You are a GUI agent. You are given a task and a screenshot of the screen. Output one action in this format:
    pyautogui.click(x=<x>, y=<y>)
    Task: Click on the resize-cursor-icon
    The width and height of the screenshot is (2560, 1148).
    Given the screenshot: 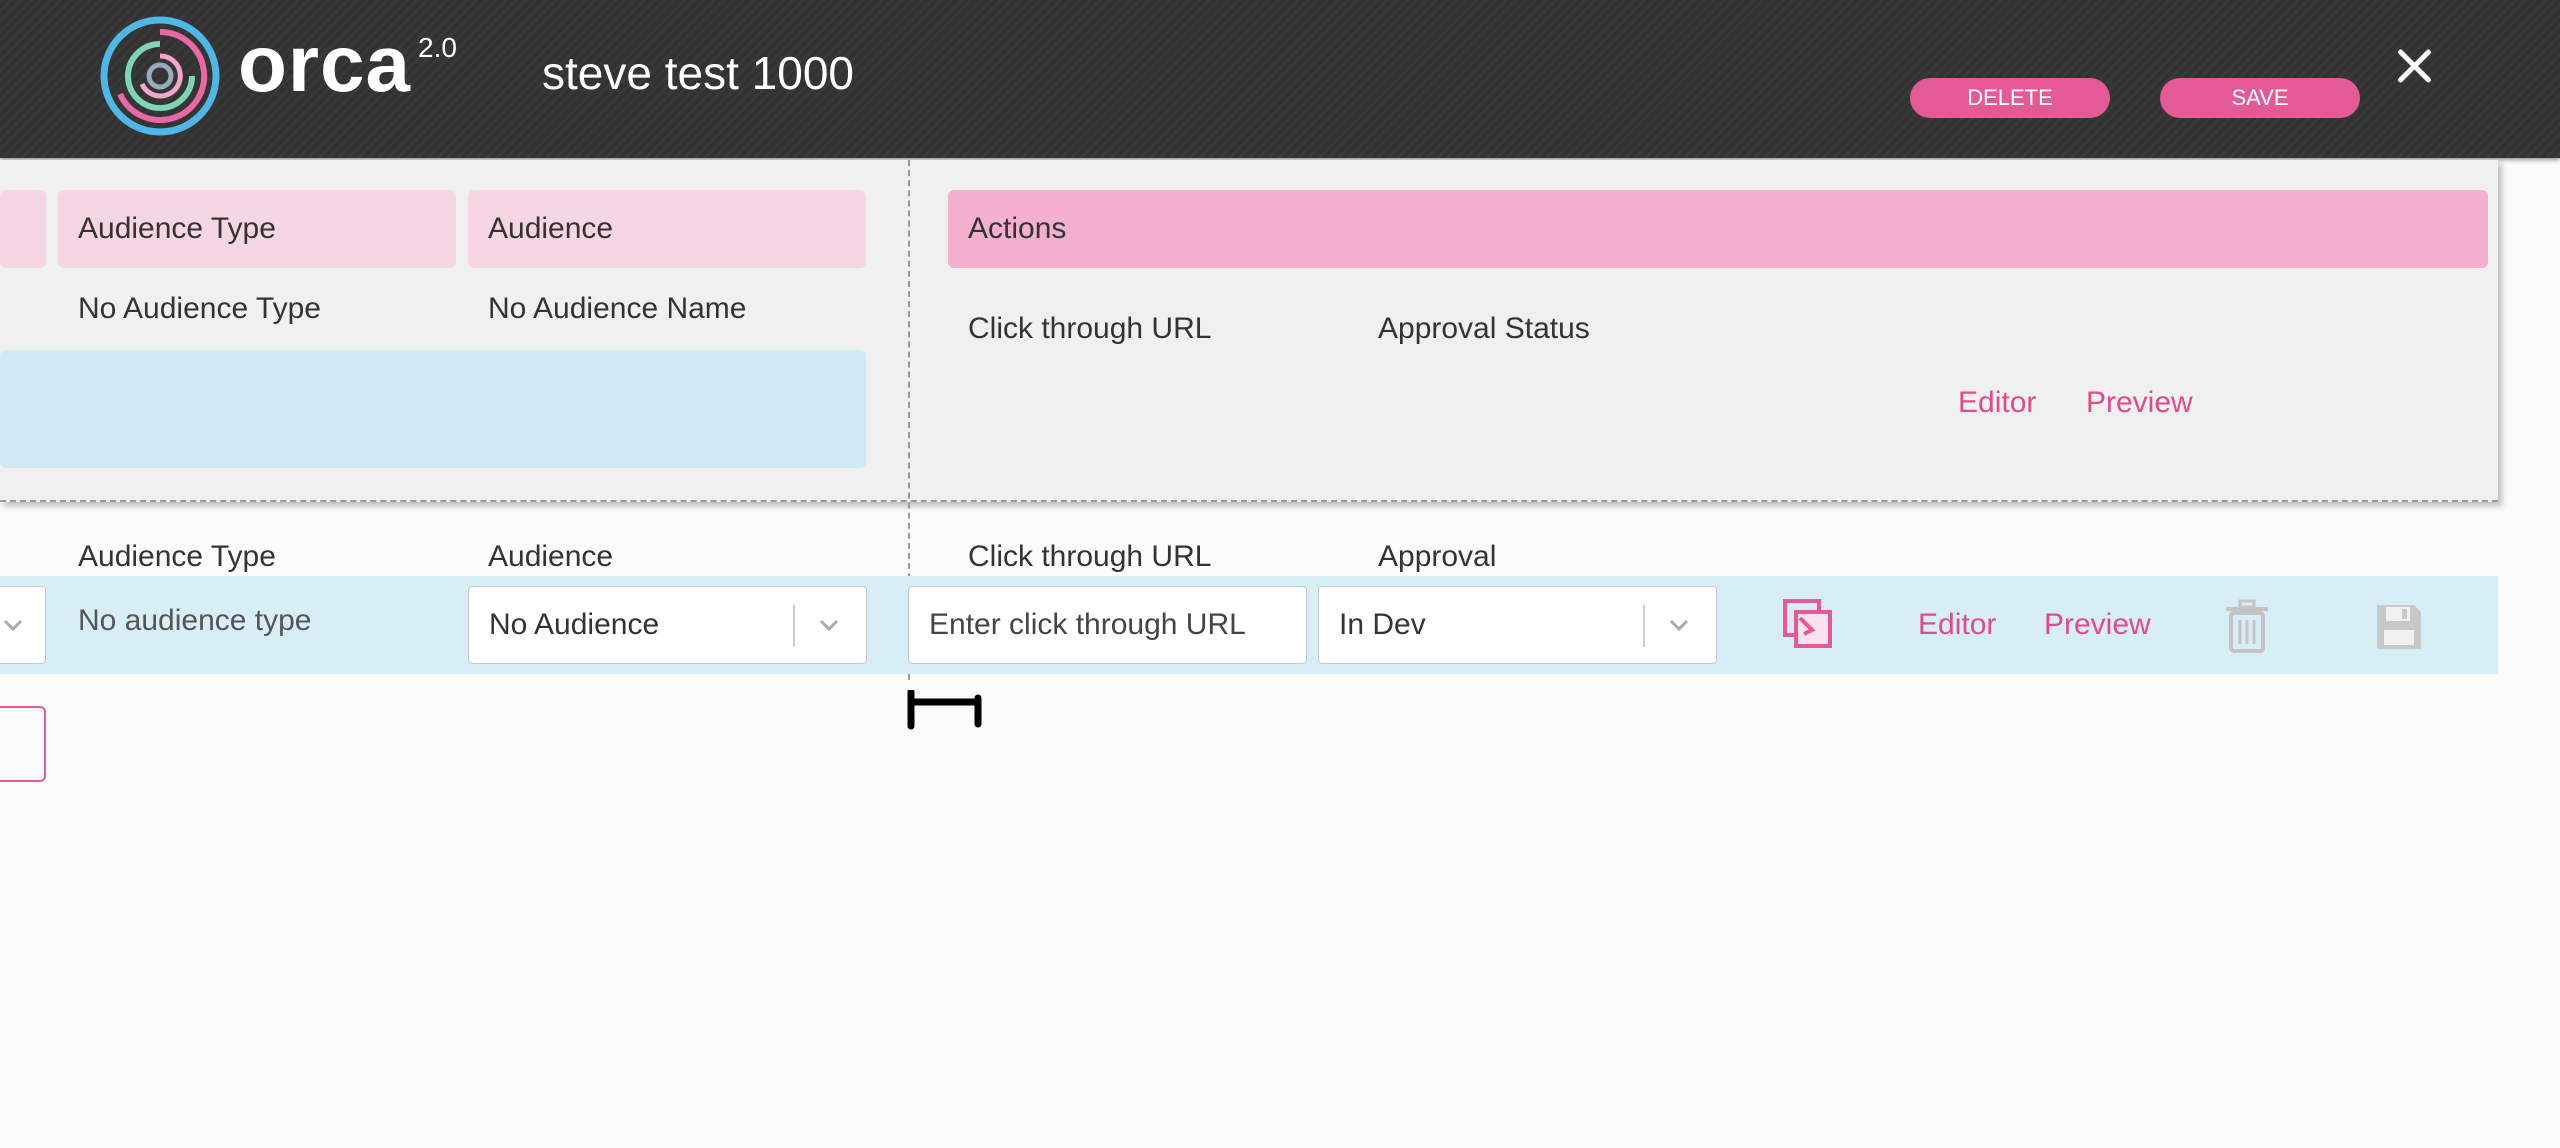 What is the action you would take?
    pyautogui.click(x=944, y=710)
    